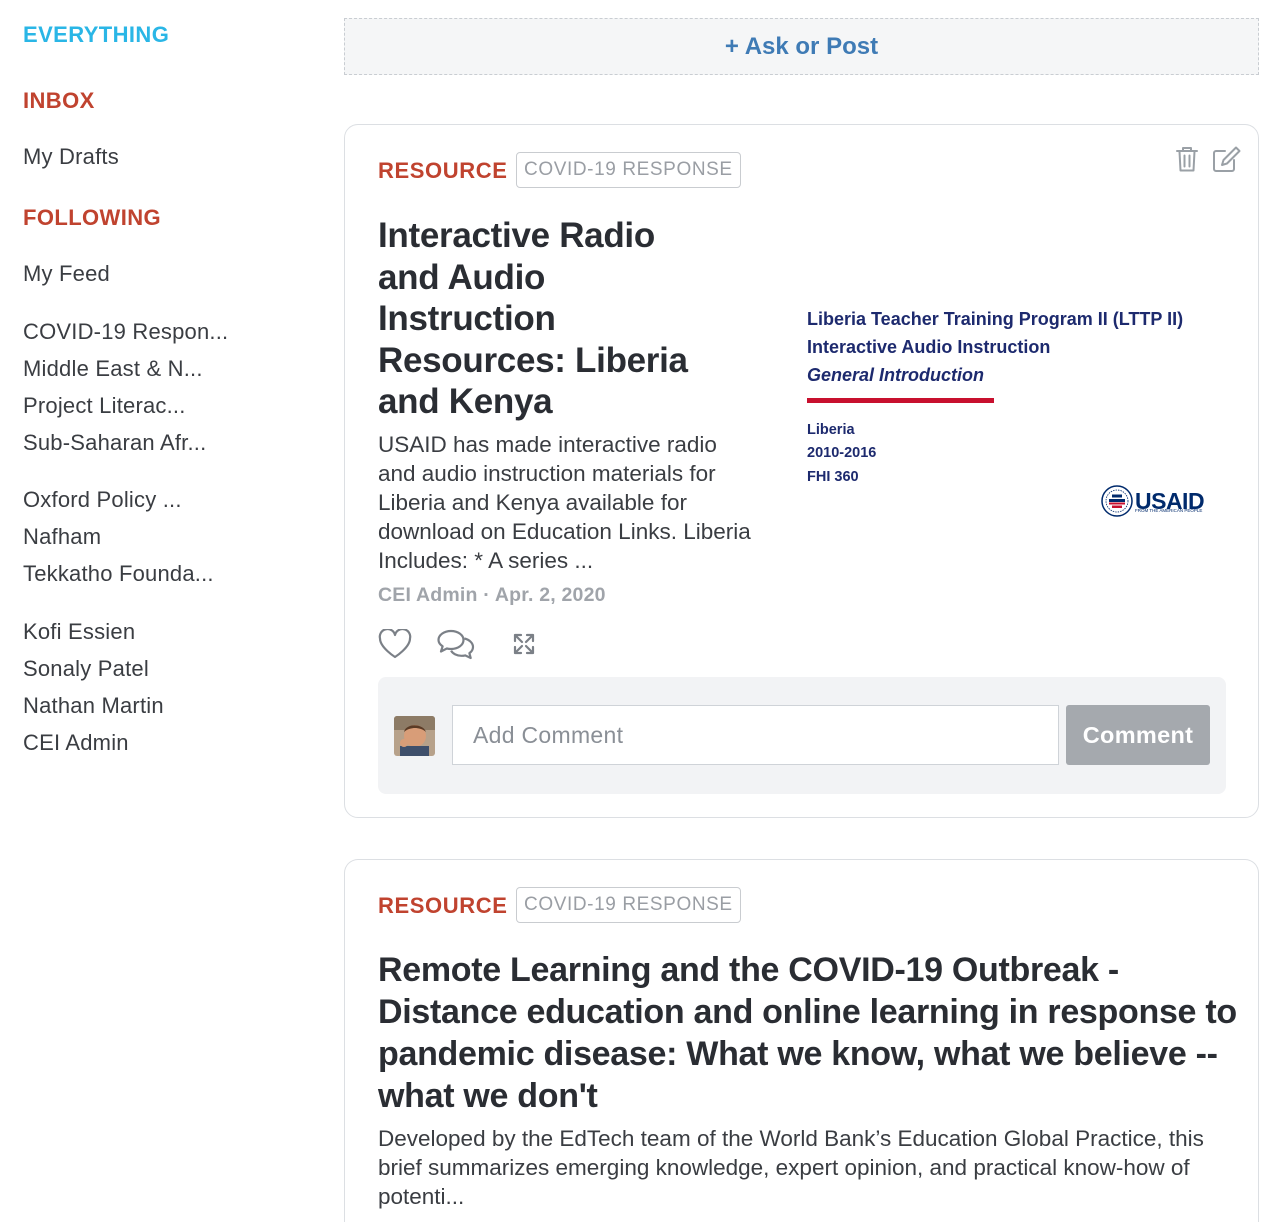 Image resolution: width=1280 pixels, height=1222 pixels. Describe the element at coordinates (492, 595) in the screenshot. I see `post-meta: CEI Admin · Apr. 2, 2020` at that location.